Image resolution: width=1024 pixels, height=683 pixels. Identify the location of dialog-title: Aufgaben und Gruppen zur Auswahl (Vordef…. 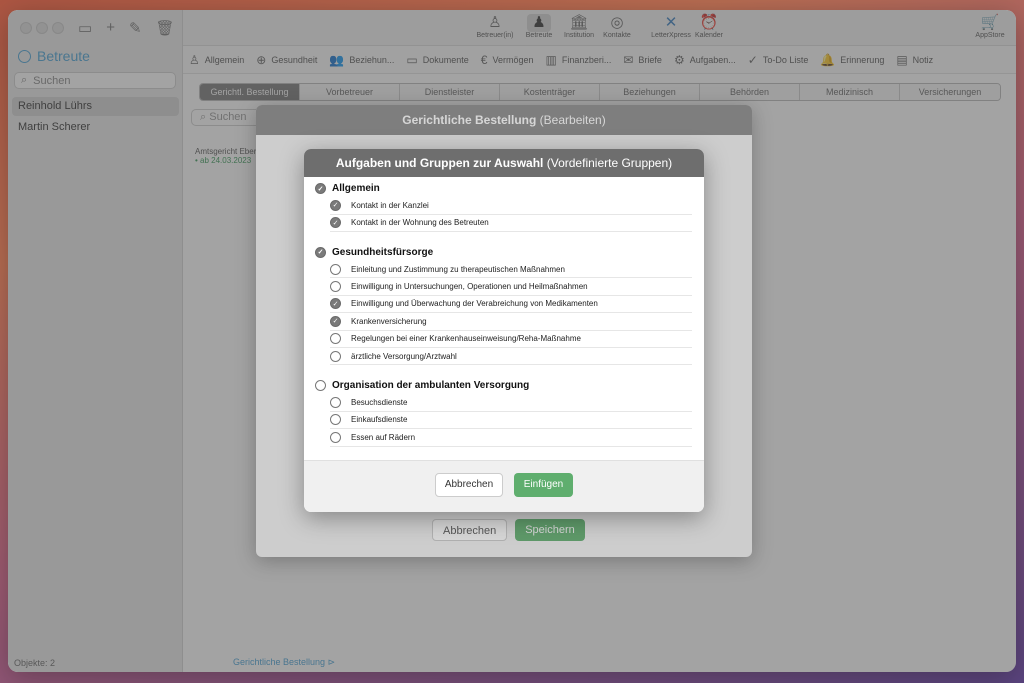
(504, 163).